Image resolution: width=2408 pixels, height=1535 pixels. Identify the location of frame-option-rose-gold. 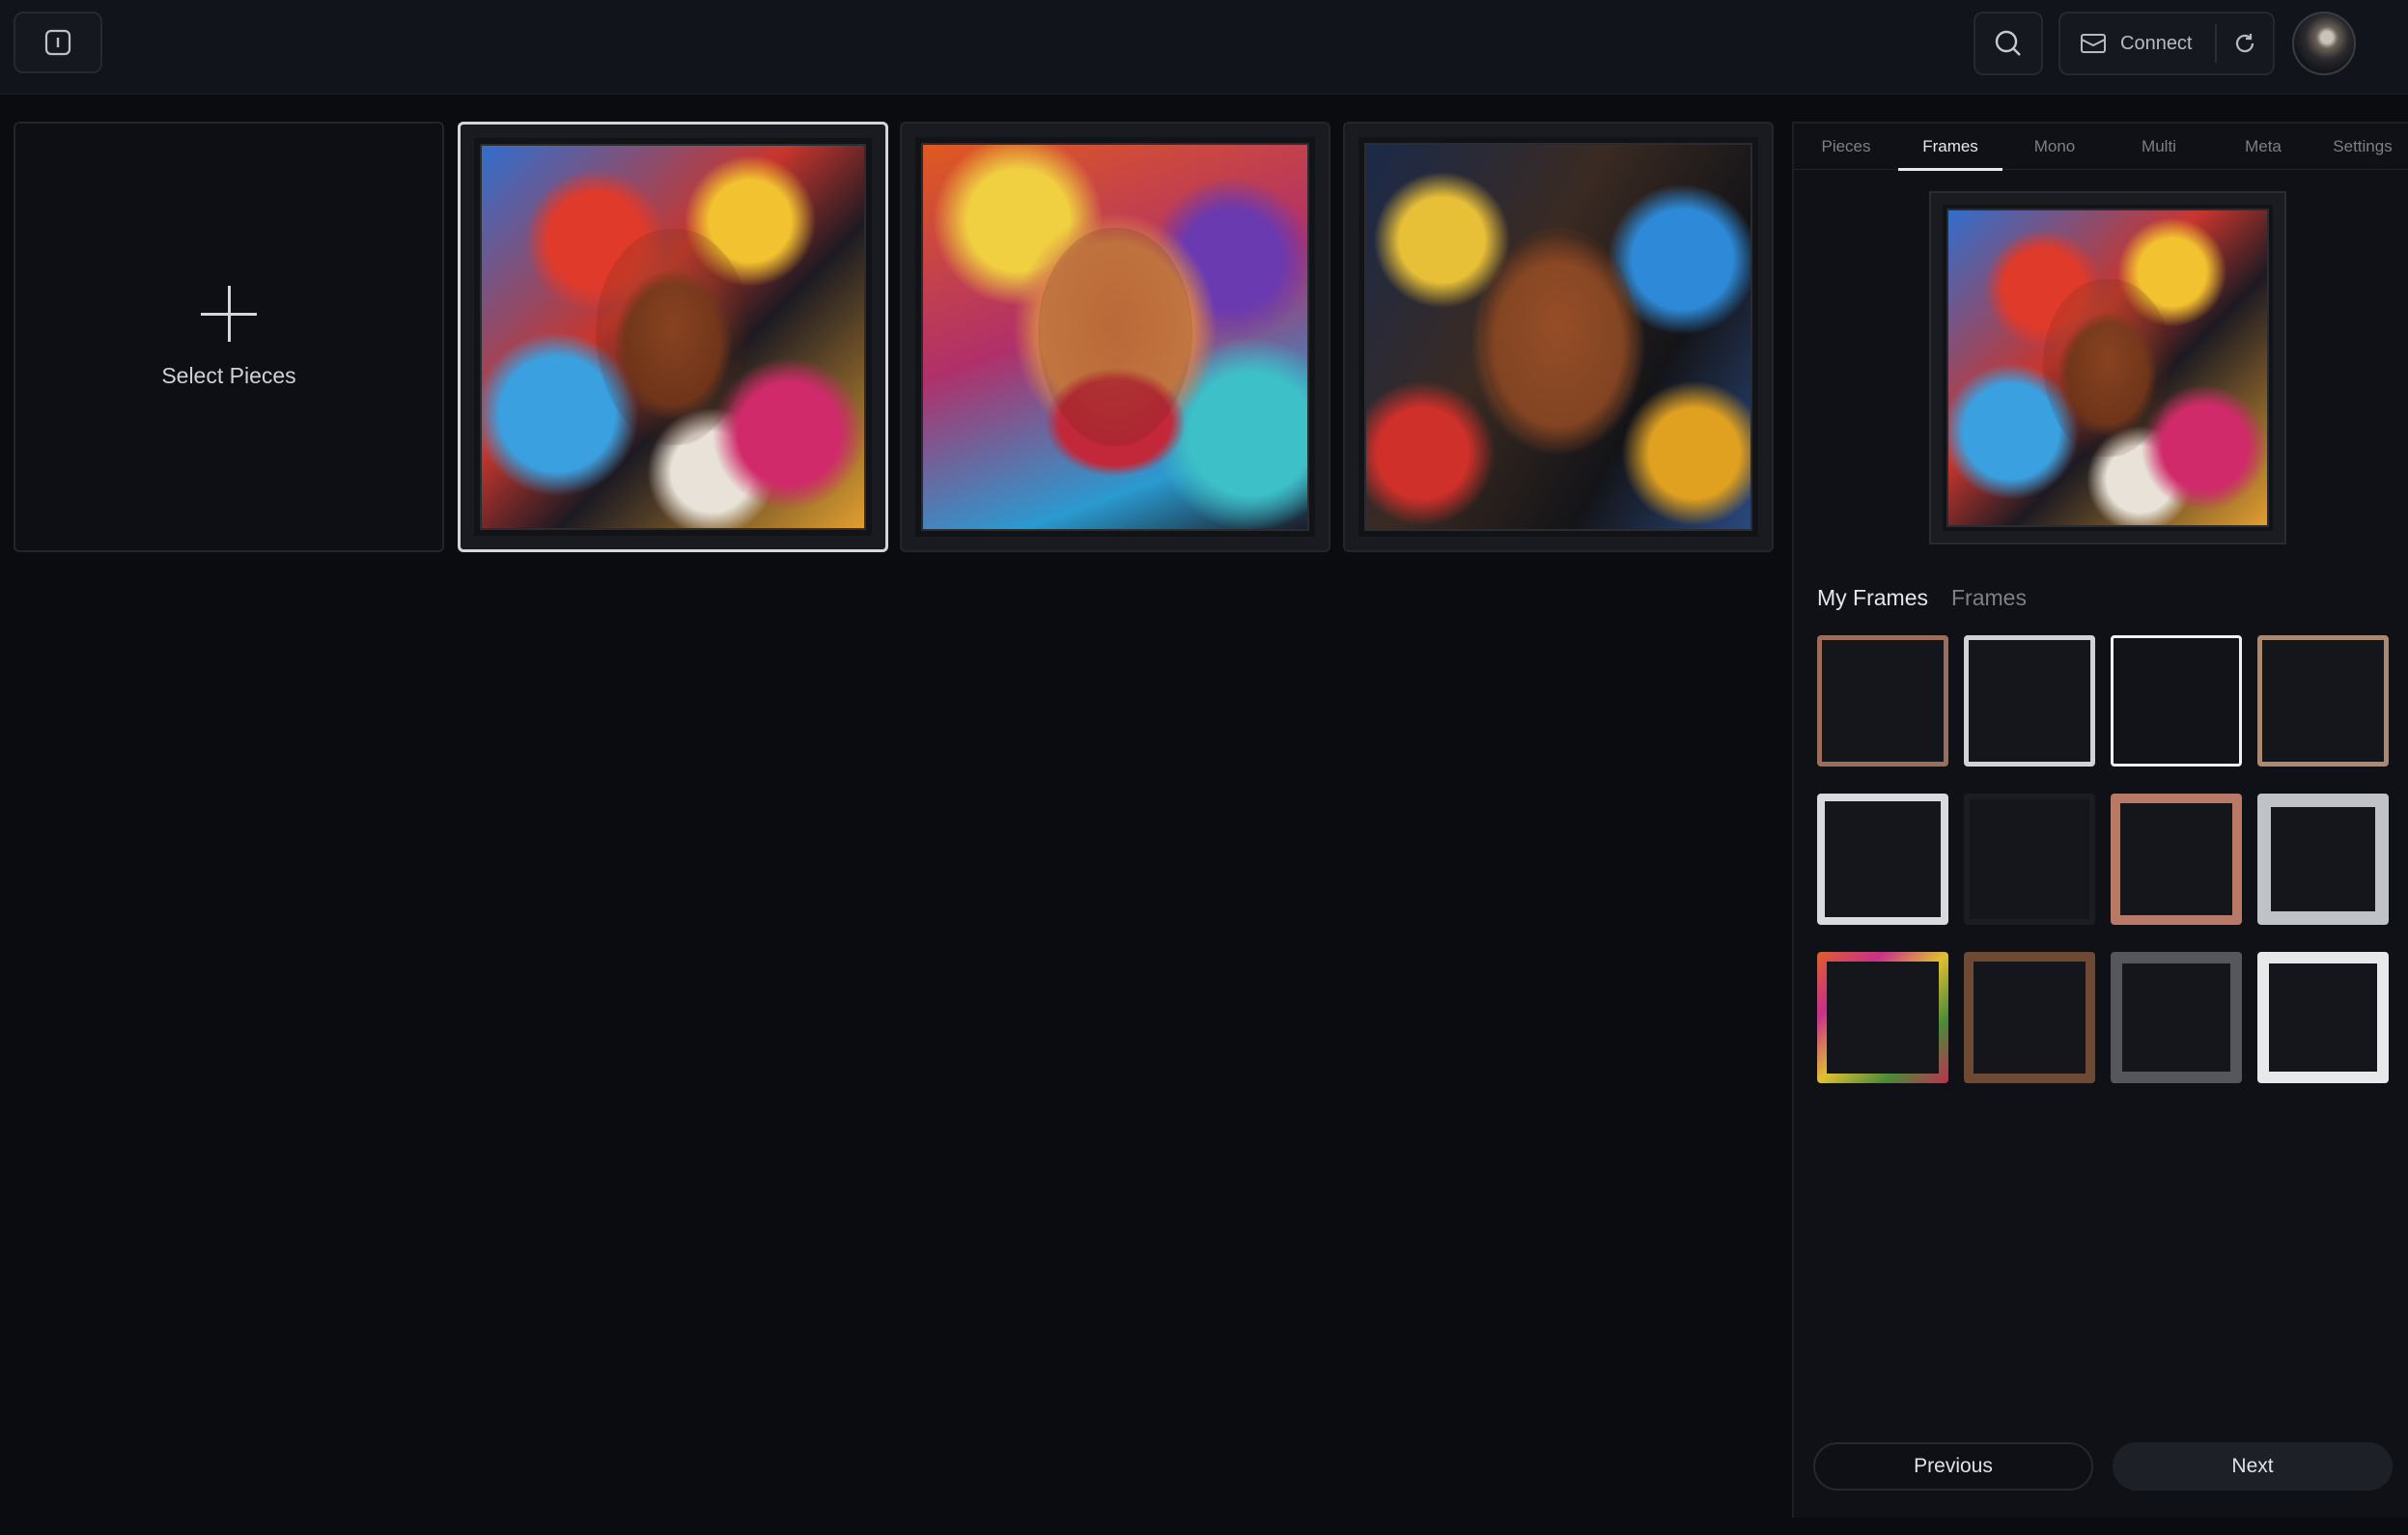
(2177, 859).